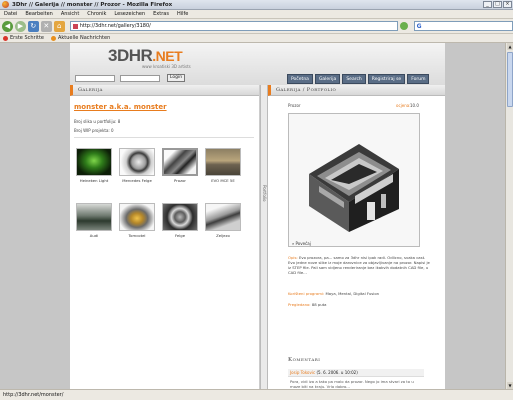 The height and width of the screenshot is (400, 513). I want to click on stop-icon: ✕, so click(46, 26).